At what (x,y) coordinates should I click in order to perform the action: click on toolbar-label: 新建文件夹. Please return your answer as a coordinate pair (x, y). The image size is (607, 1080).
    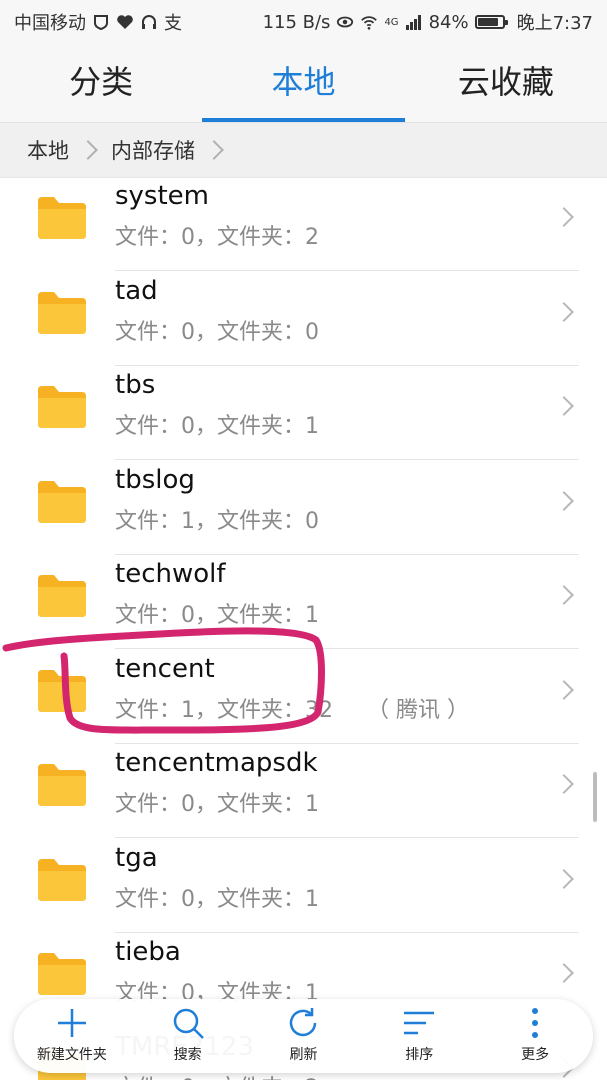
    Looking at the image, I should click on (71, 1055).